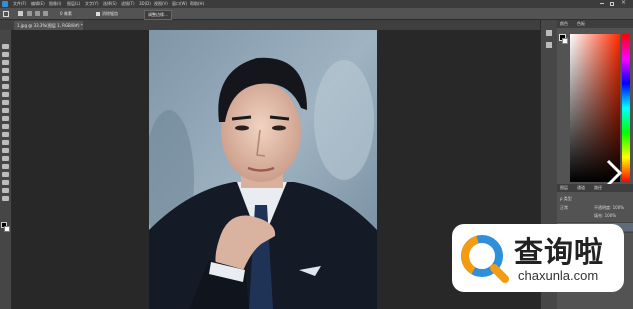 This screenshot has width=633, height=309. Describe the element at coordinates (98, 14) in the screenshot. I see `antialias-checkbox` at that location.